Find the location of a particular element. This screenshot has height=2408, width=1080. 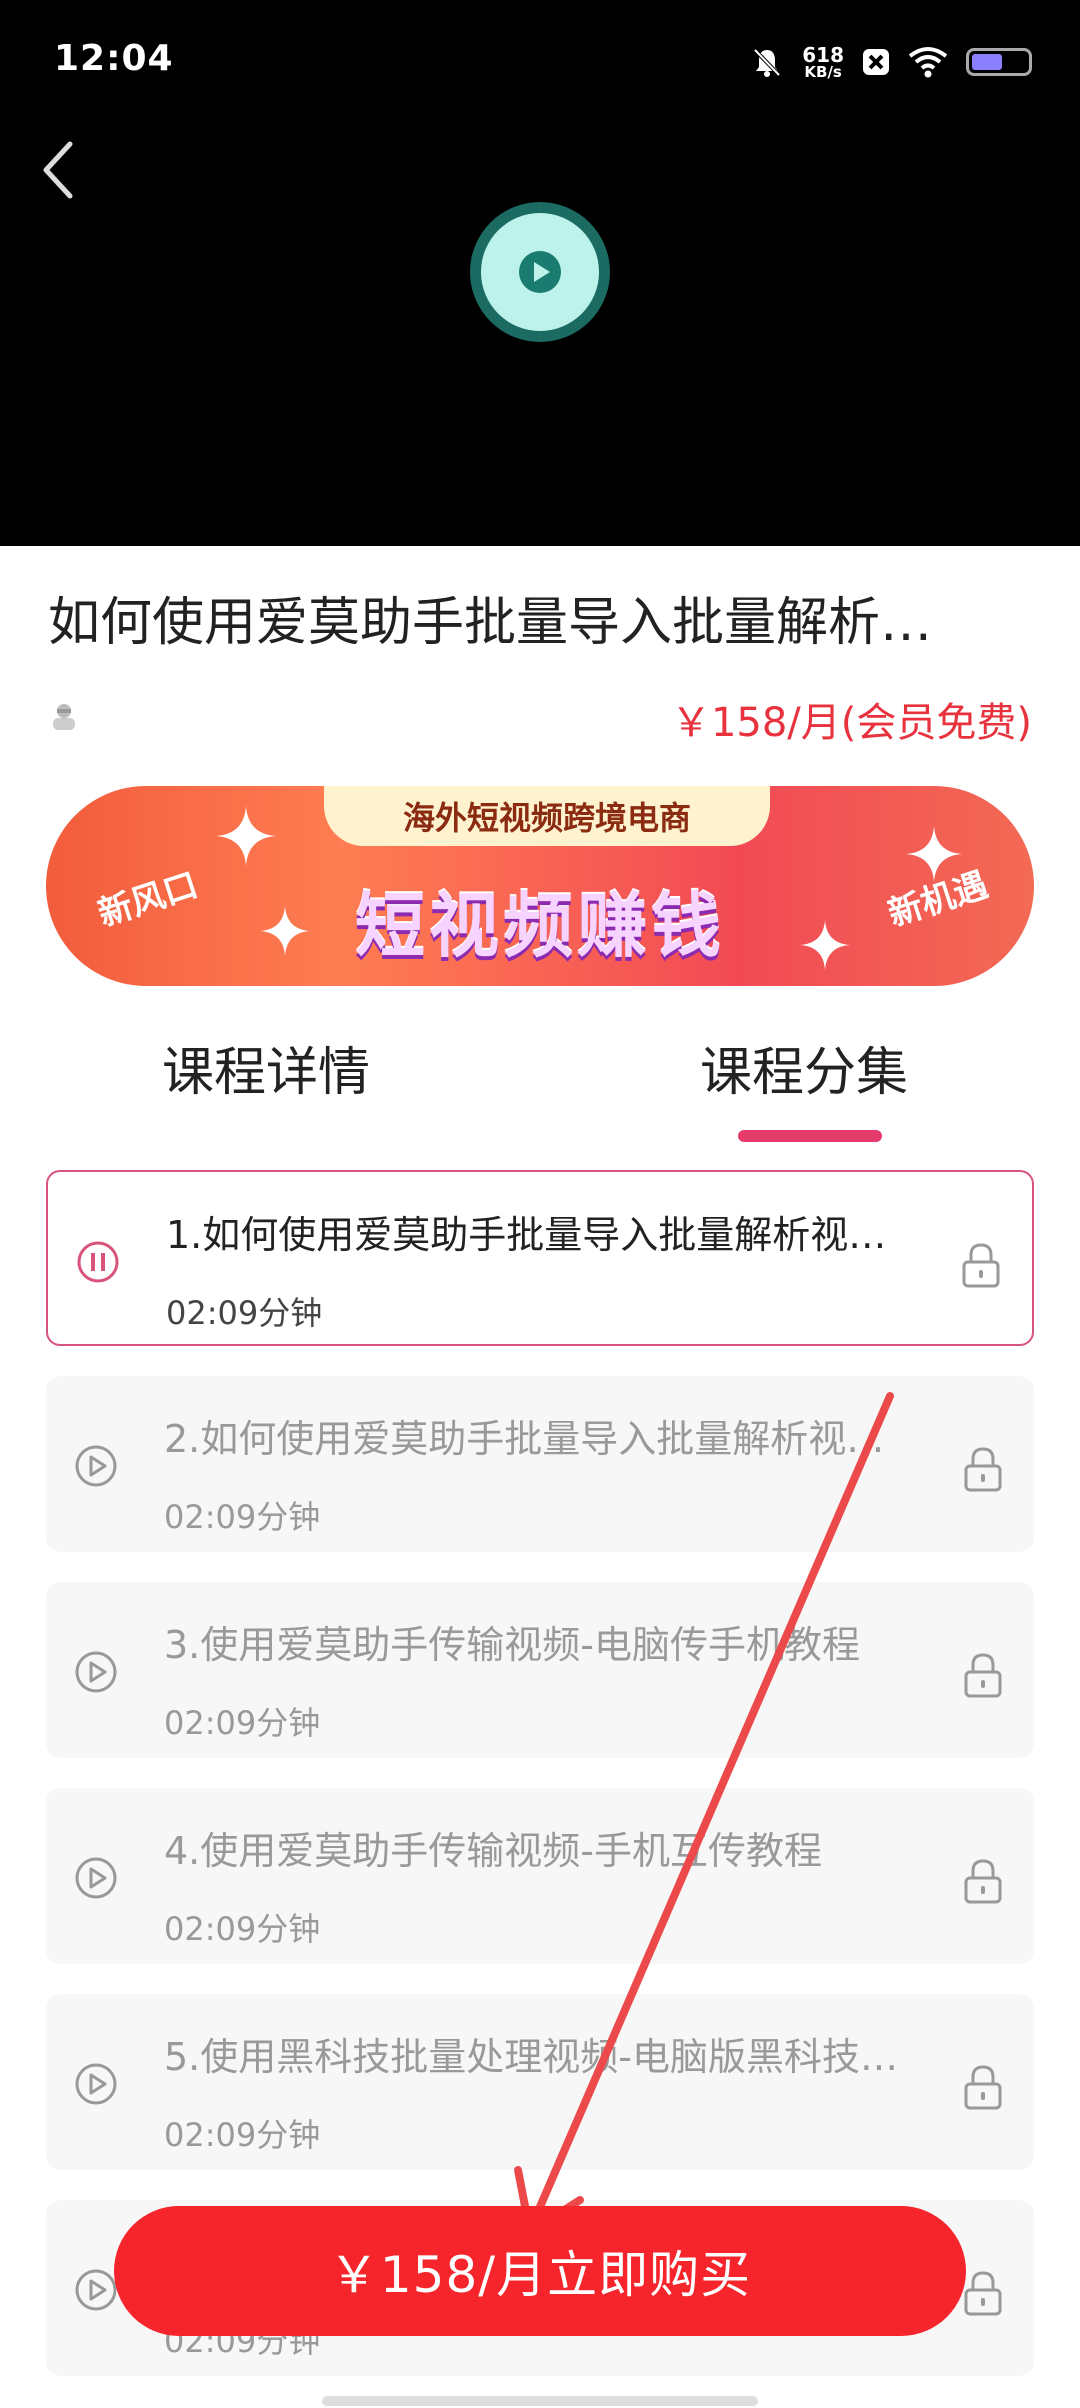

back-button is located at coordinates (58, 170).